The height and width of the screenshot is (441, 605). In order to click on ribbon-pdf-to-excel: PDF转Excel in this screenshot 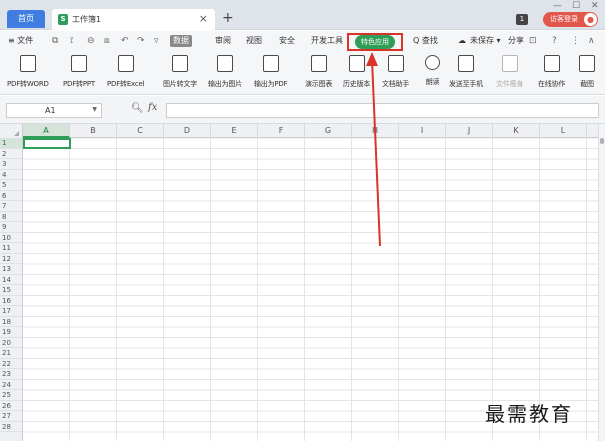, I will do `click(126, 72)`.